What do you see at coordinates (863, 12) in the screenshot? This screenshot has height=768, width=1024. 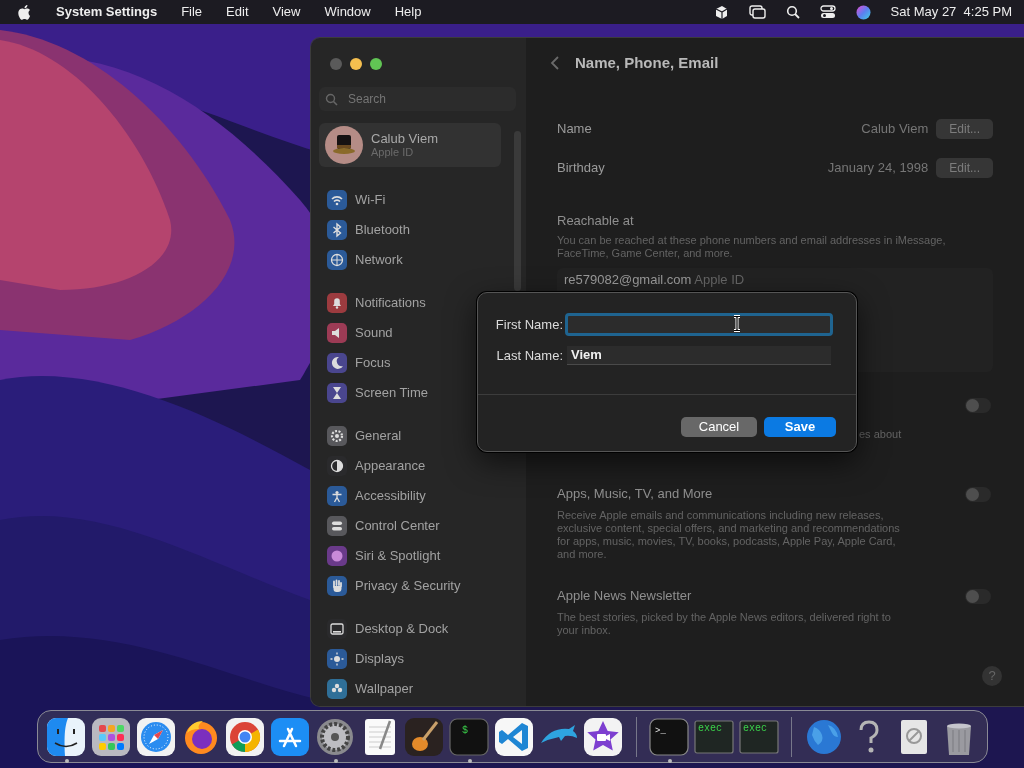 I see `siri-icon` at bounding box center [863, 12].